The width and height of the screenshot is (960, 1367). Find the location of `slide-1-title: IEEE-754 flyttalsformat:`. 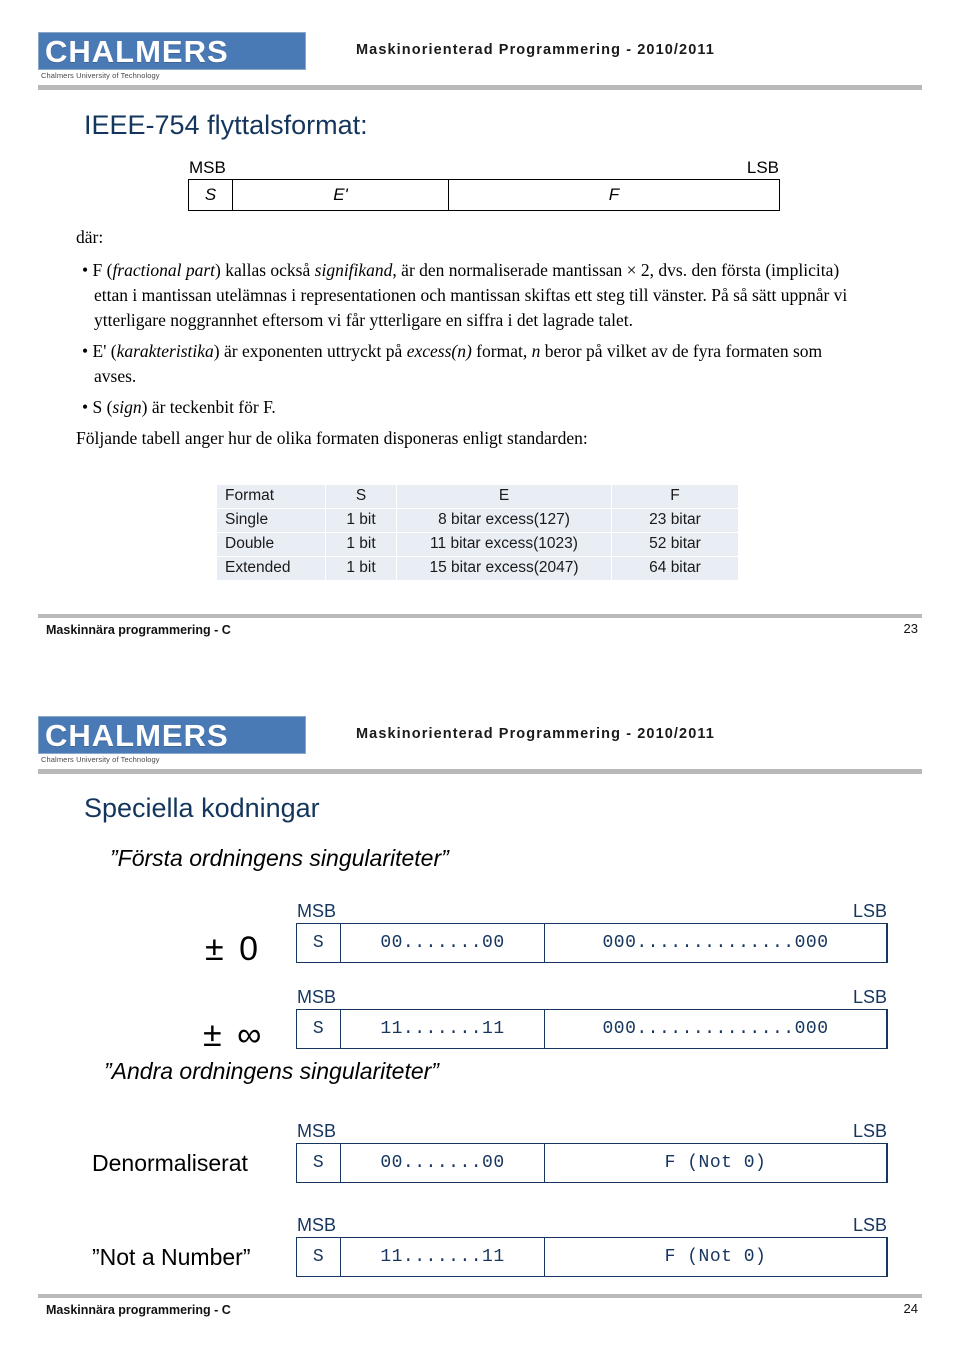

slide-1-title: IEEE-754 flyttalsformat: is located at coordinates (226, 125).